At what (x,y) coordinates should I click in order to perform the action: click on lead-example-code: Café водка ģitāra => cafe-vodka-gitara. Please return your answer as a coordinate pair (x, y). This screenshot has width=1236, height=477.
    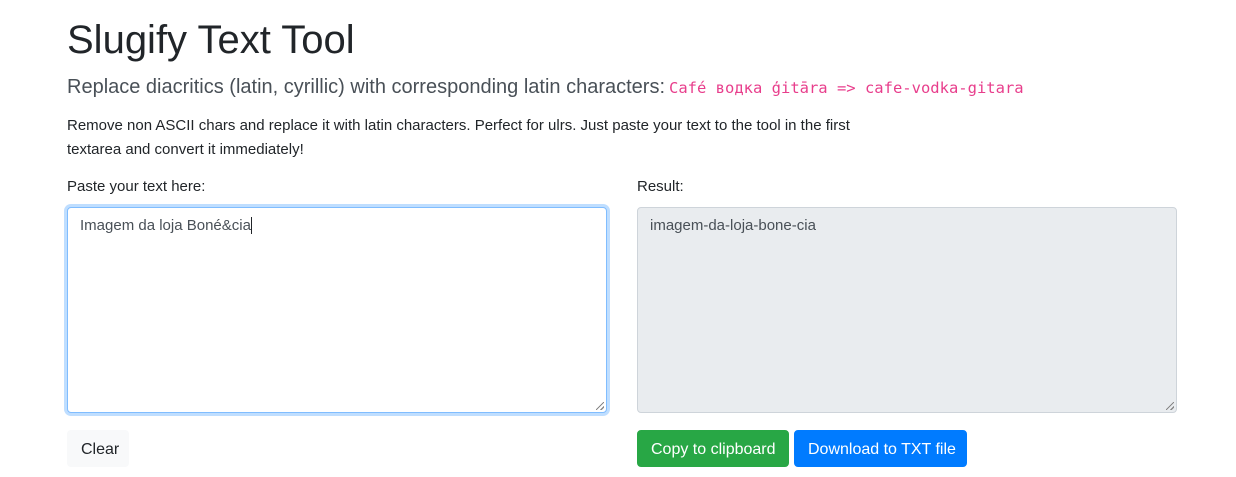
    Looking at the image, I should click on (846, 88).